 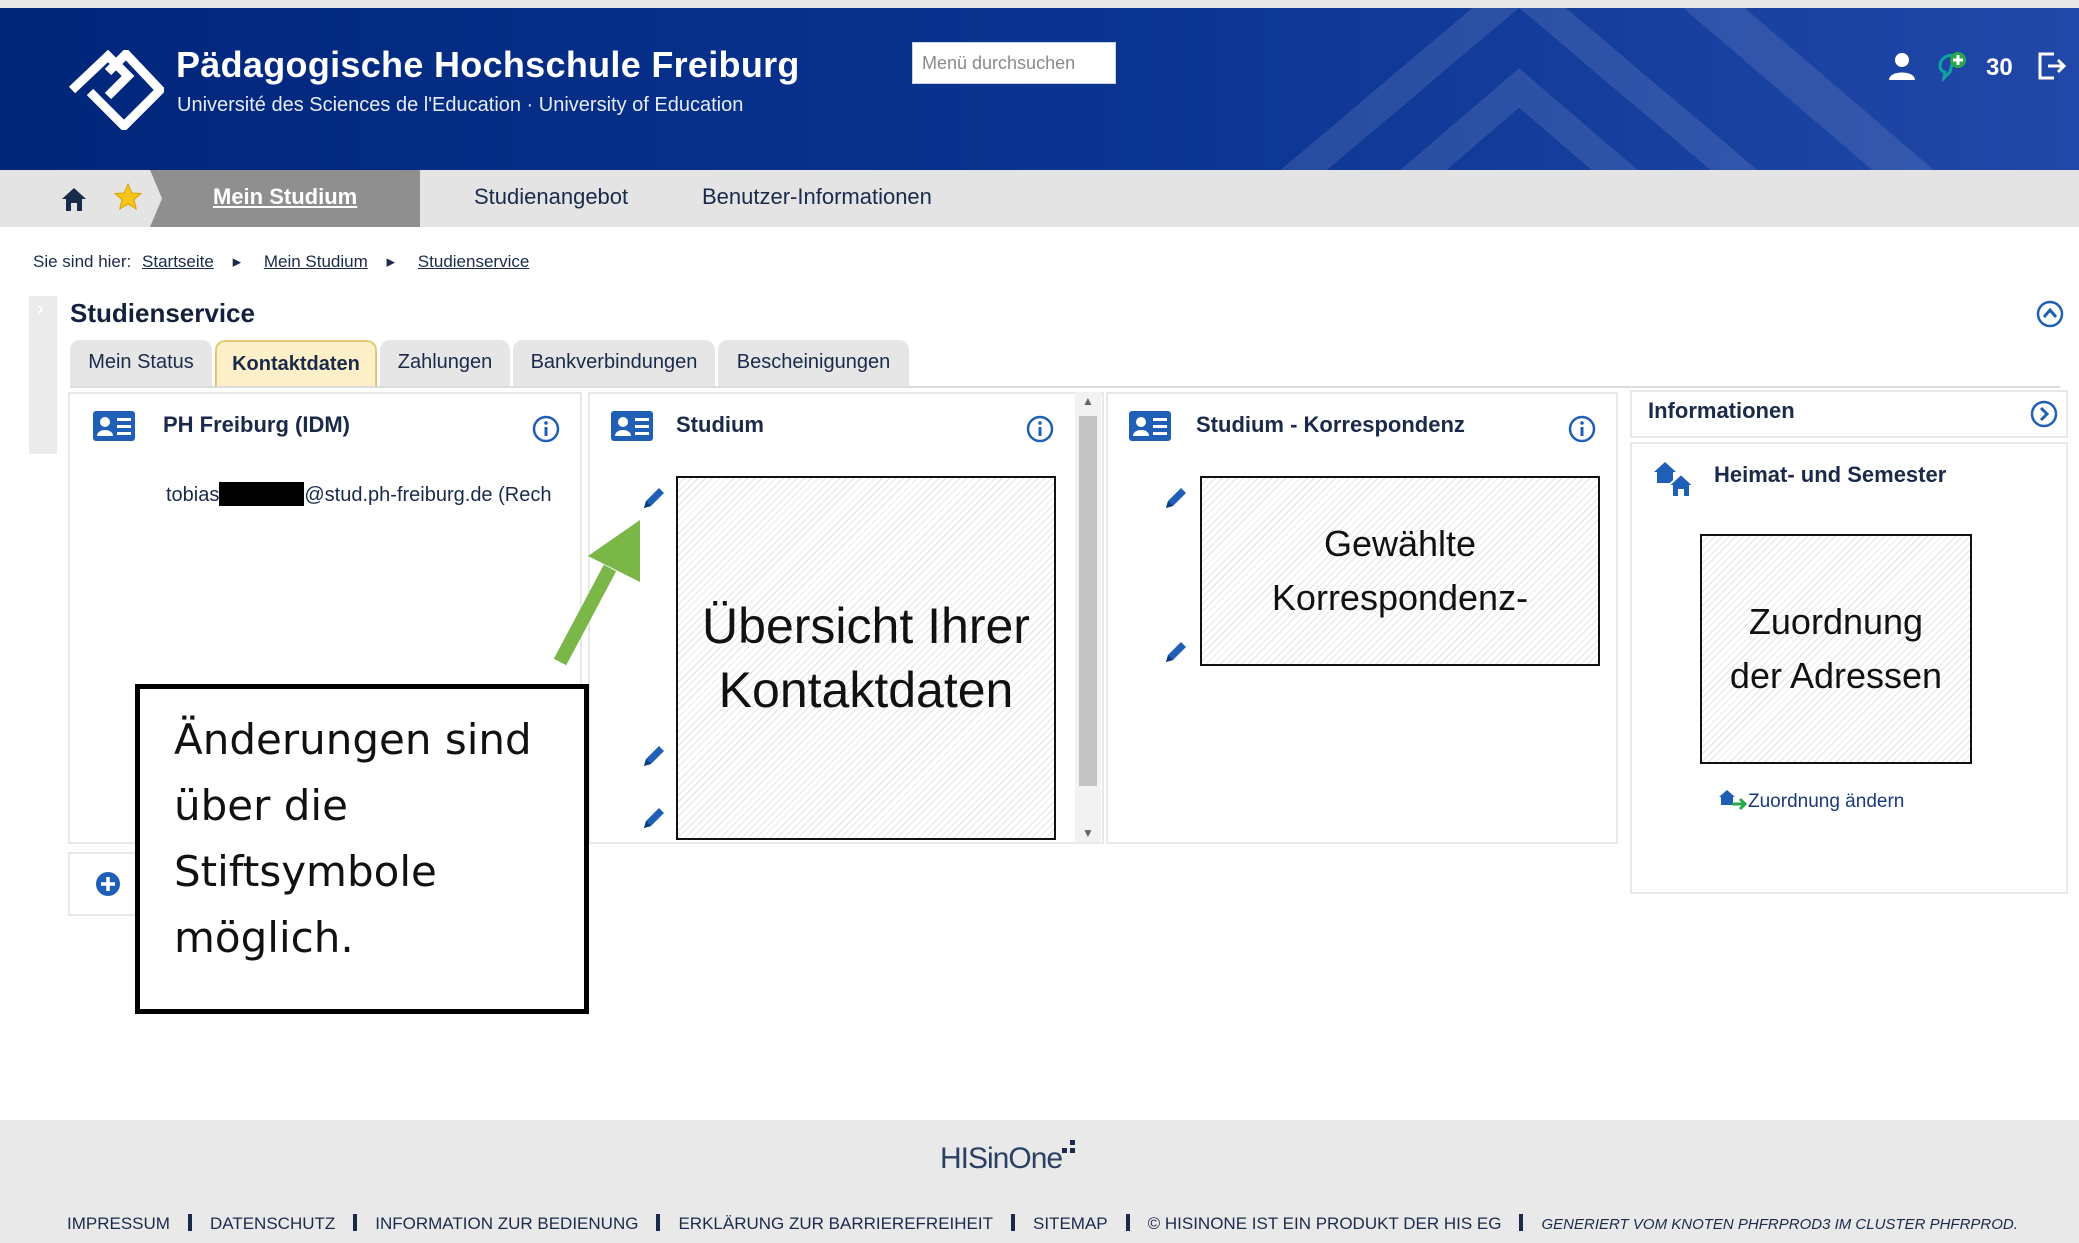 I want to click on person-icon, so click(x=1902, y=66).